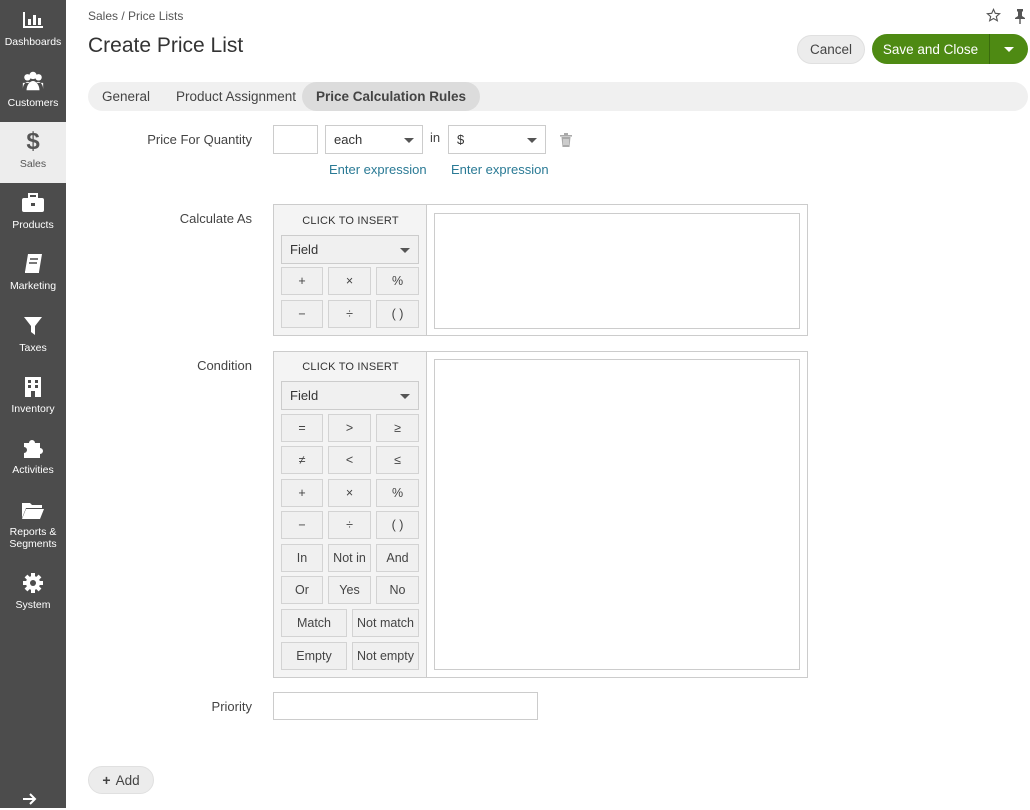 The height and width of the screenshot is (810, 1030). Describe the element at coordinates (617, 514) in the screenshot. I see `condition-editor` at that location.